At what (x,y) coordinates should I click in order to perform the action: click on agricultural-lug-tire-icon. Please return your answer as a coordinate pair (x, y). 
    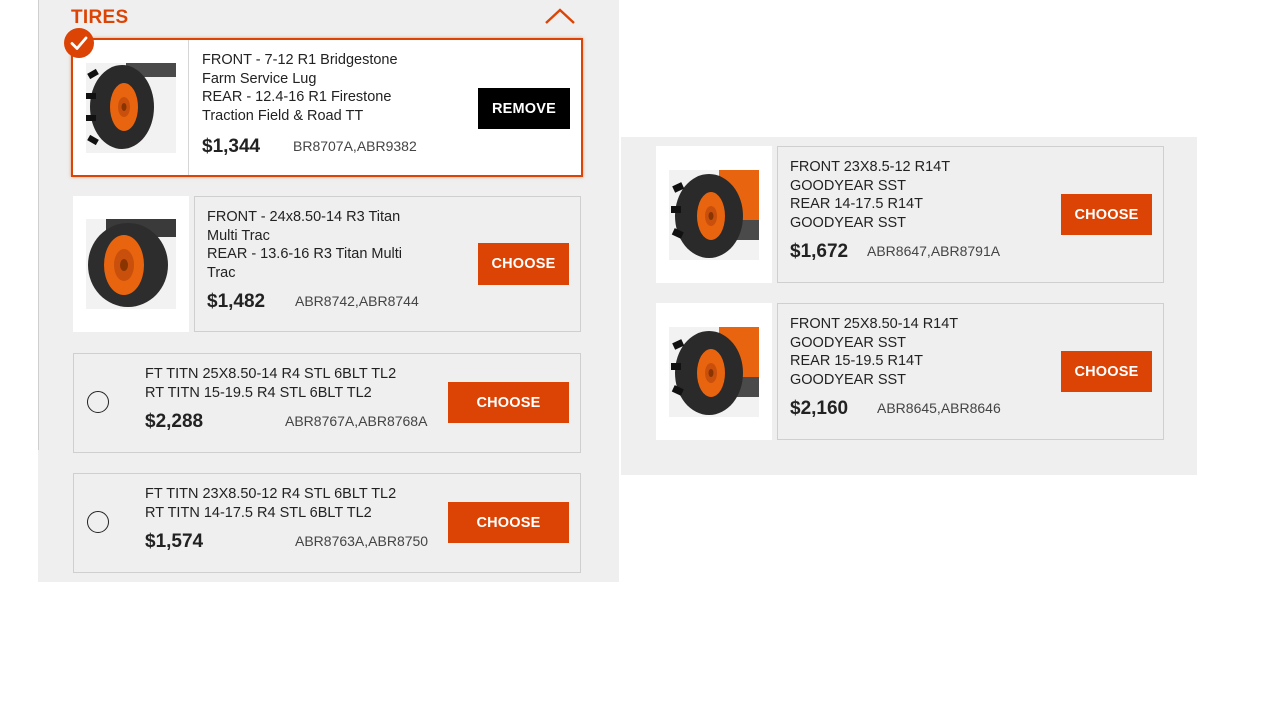
    Looking at the image, I should click on (131, 108).